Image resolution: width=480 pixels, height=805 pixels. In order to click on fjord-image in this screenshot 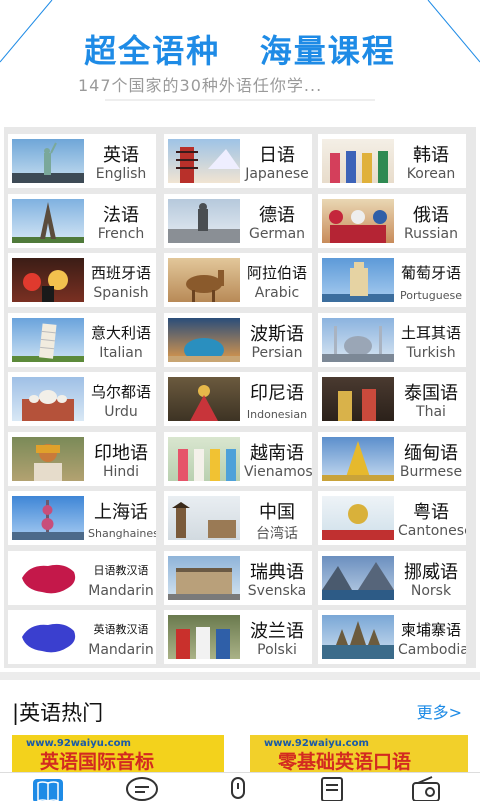, I will do `click(358, 577)`.